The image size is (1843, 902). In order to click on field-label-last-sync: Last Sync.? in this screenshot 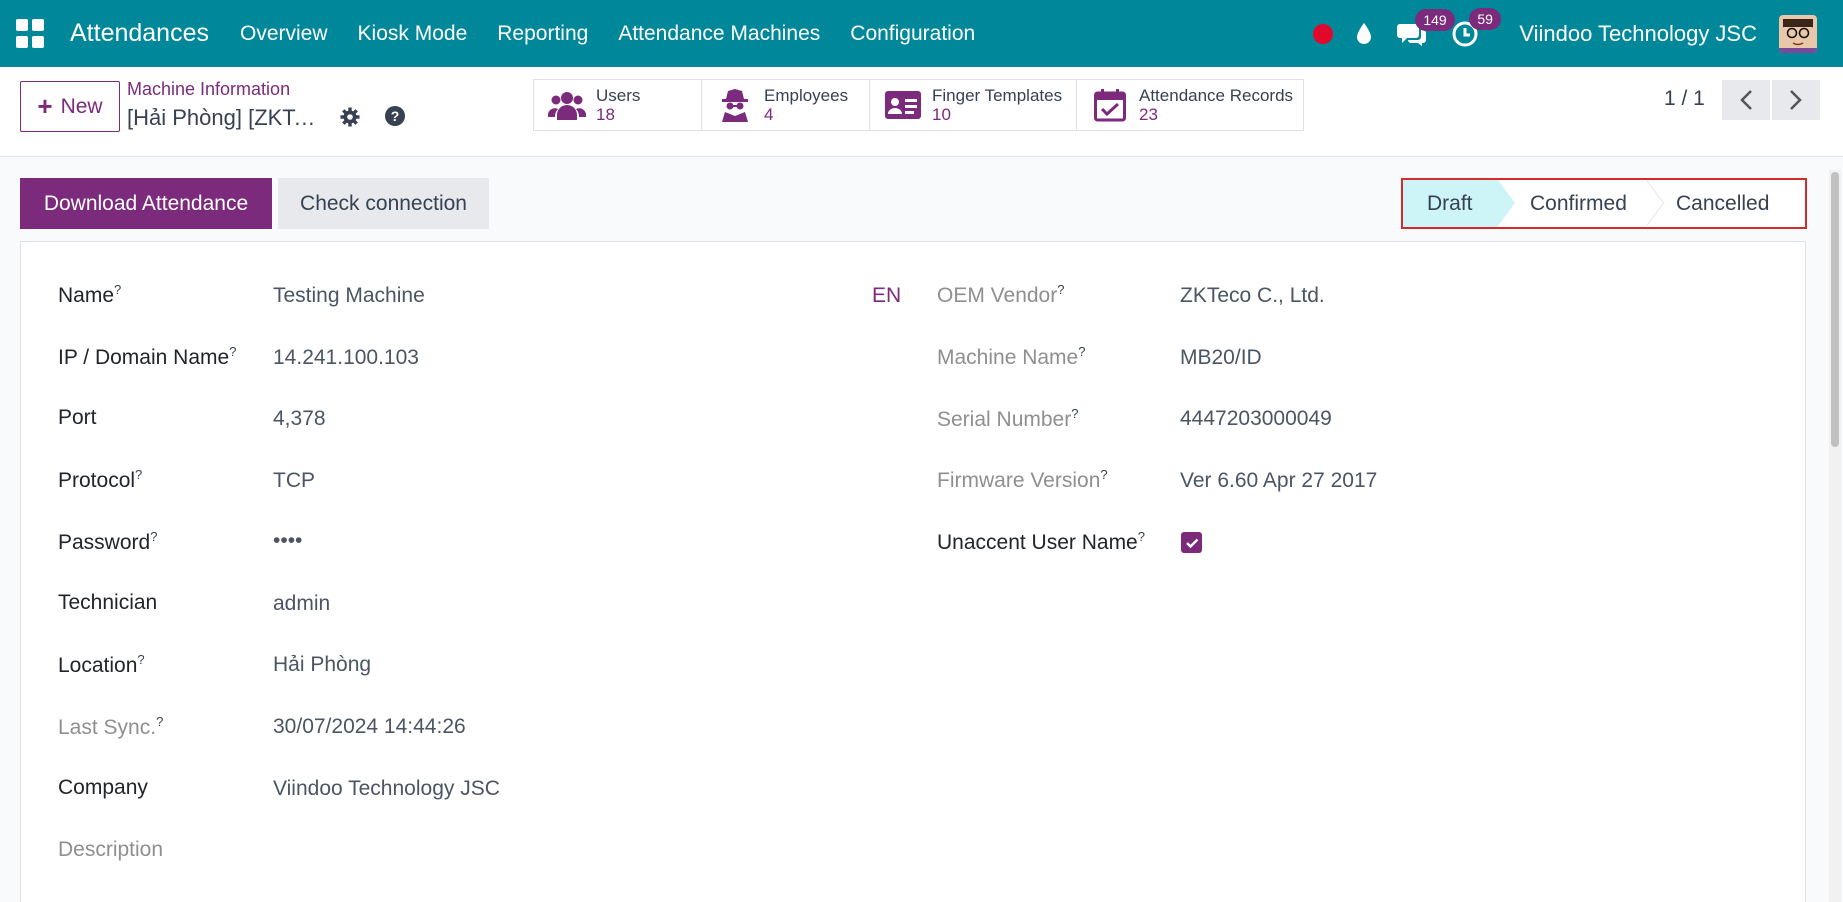, I will do `click(110, 727)`.